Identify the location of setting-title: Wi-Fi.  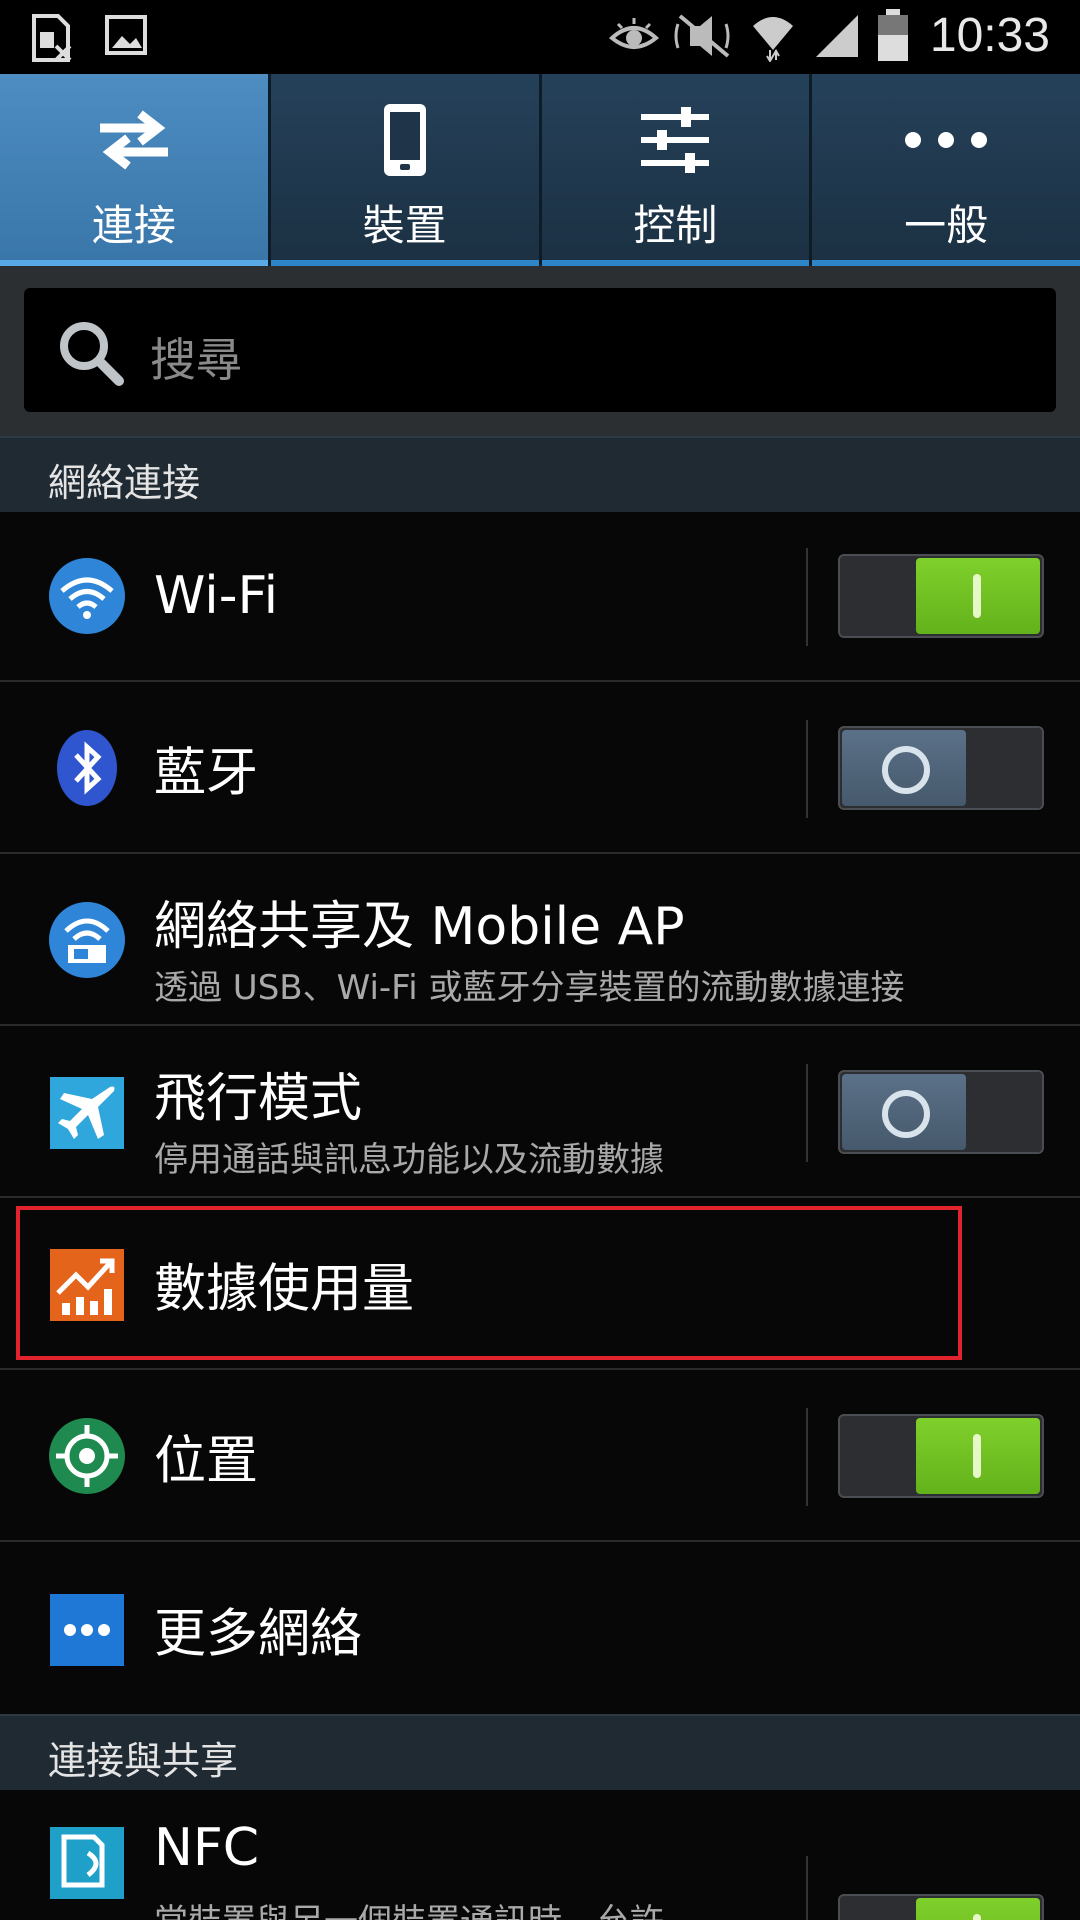
(216, 596).